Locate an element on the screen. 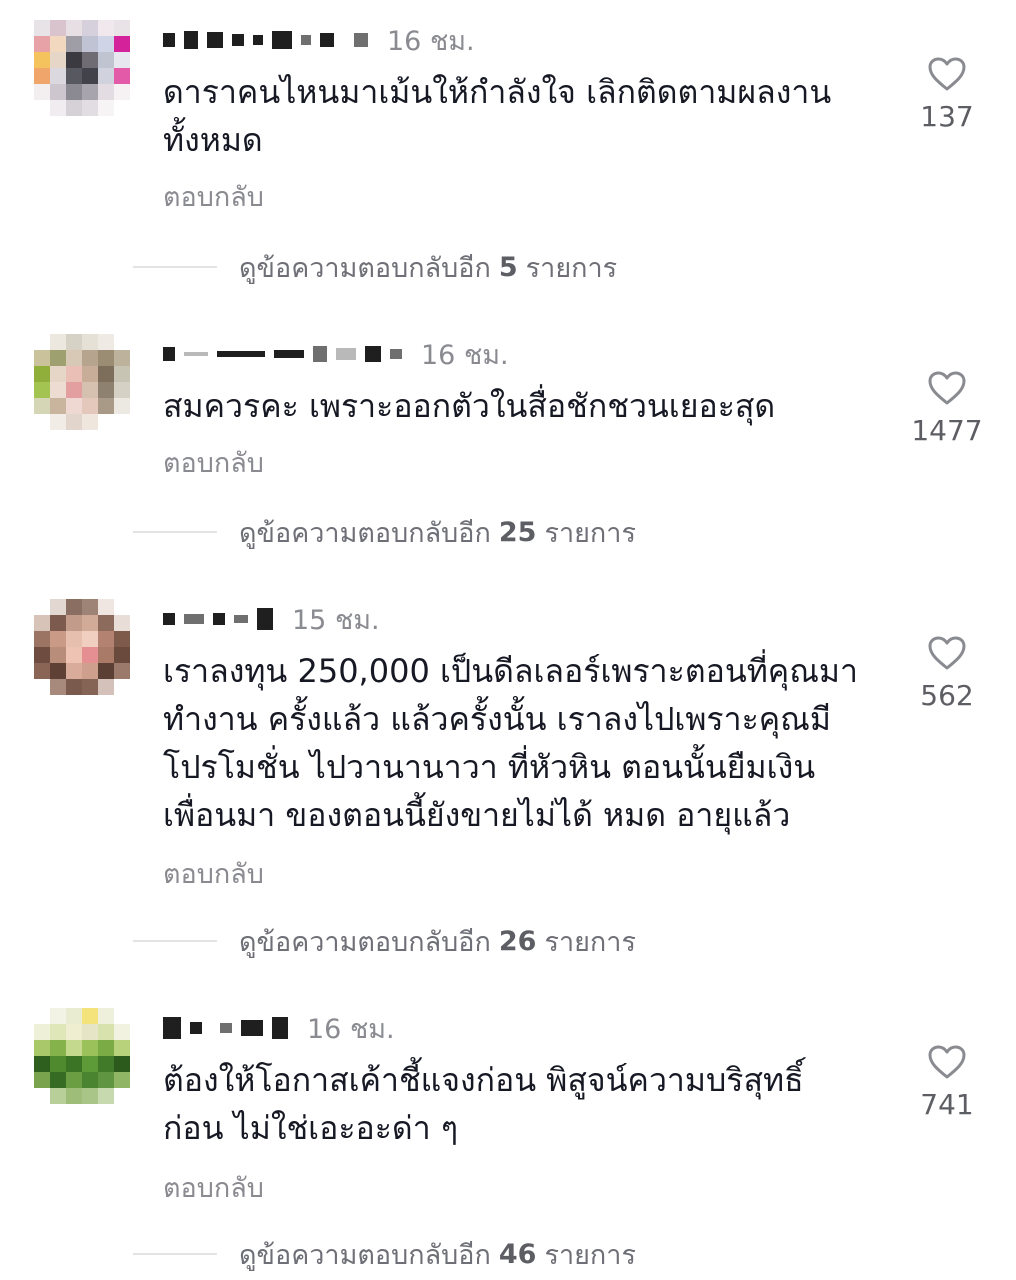  more-replies-count: 25 is located at coordinates (517, 532).